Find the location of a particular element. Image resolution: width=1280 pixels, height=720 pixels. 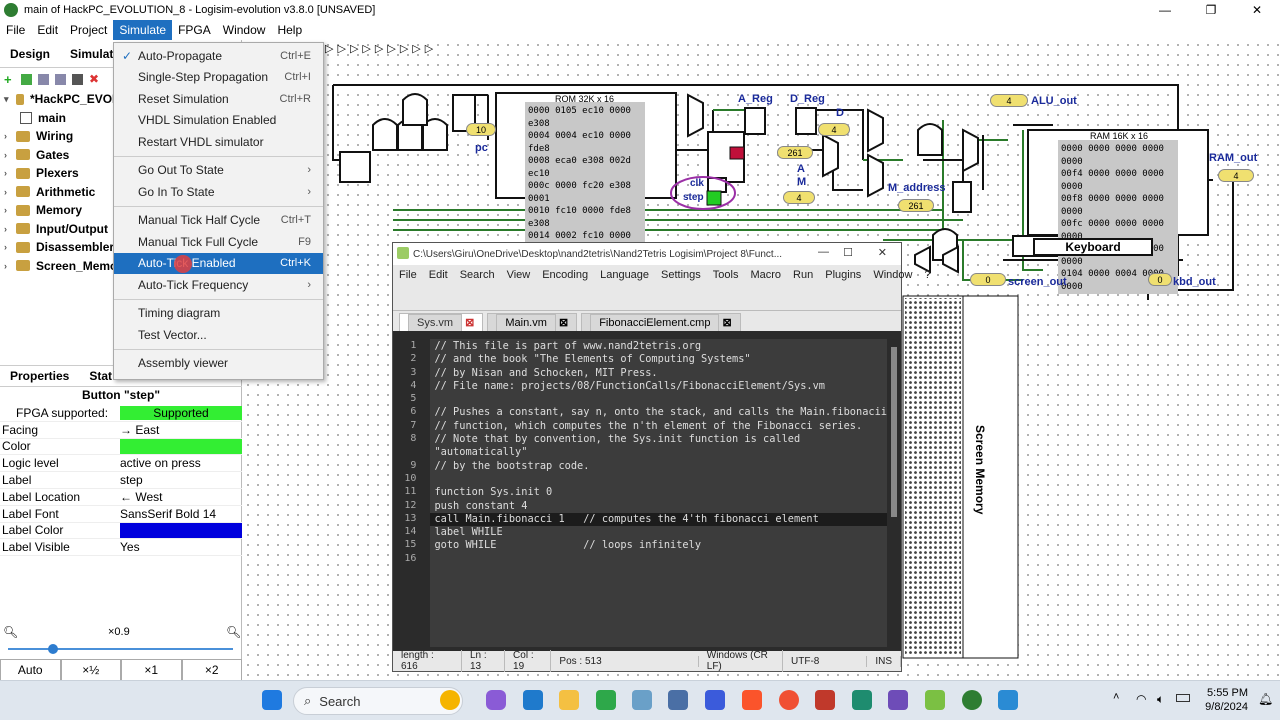

menu-fpga: FPGA is located at coordinates (194, 30).